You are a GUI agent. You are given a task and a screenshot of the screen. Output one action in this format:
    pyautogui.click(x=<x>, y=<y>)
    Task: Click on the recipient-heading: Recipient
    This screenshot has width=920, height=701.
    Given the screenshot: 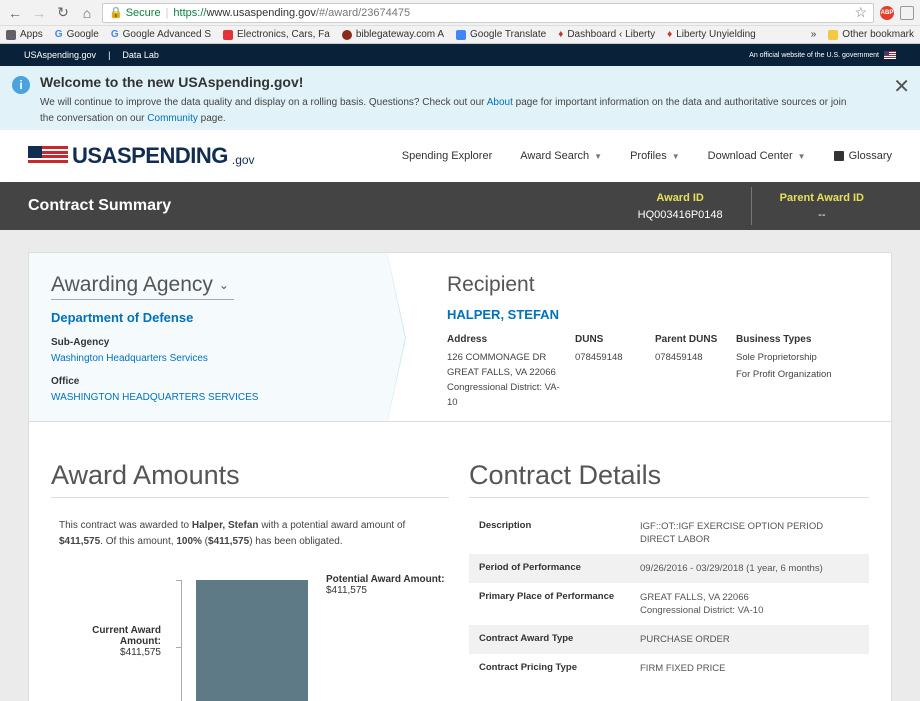 What is the action you would take?
    pyautogui.click(x=491, y=284)
    